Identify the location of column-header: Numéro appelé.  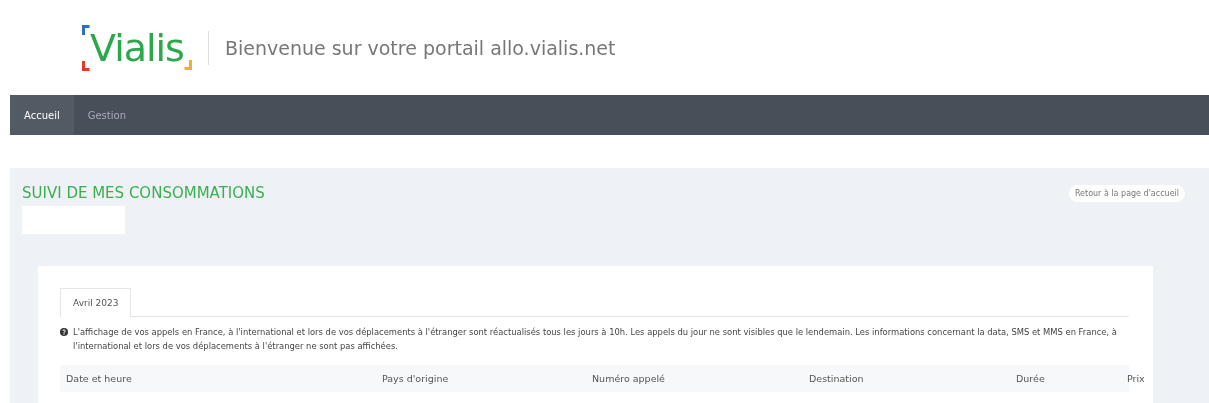
(629, 378).